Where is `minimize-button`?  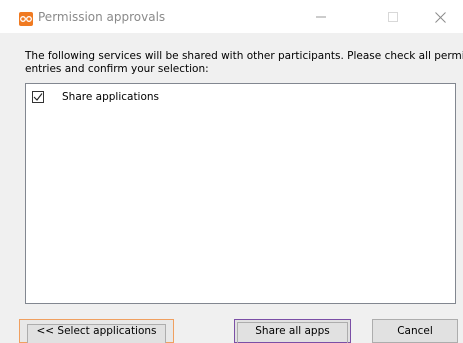
minimize-button is located at coordinates (321, 17).